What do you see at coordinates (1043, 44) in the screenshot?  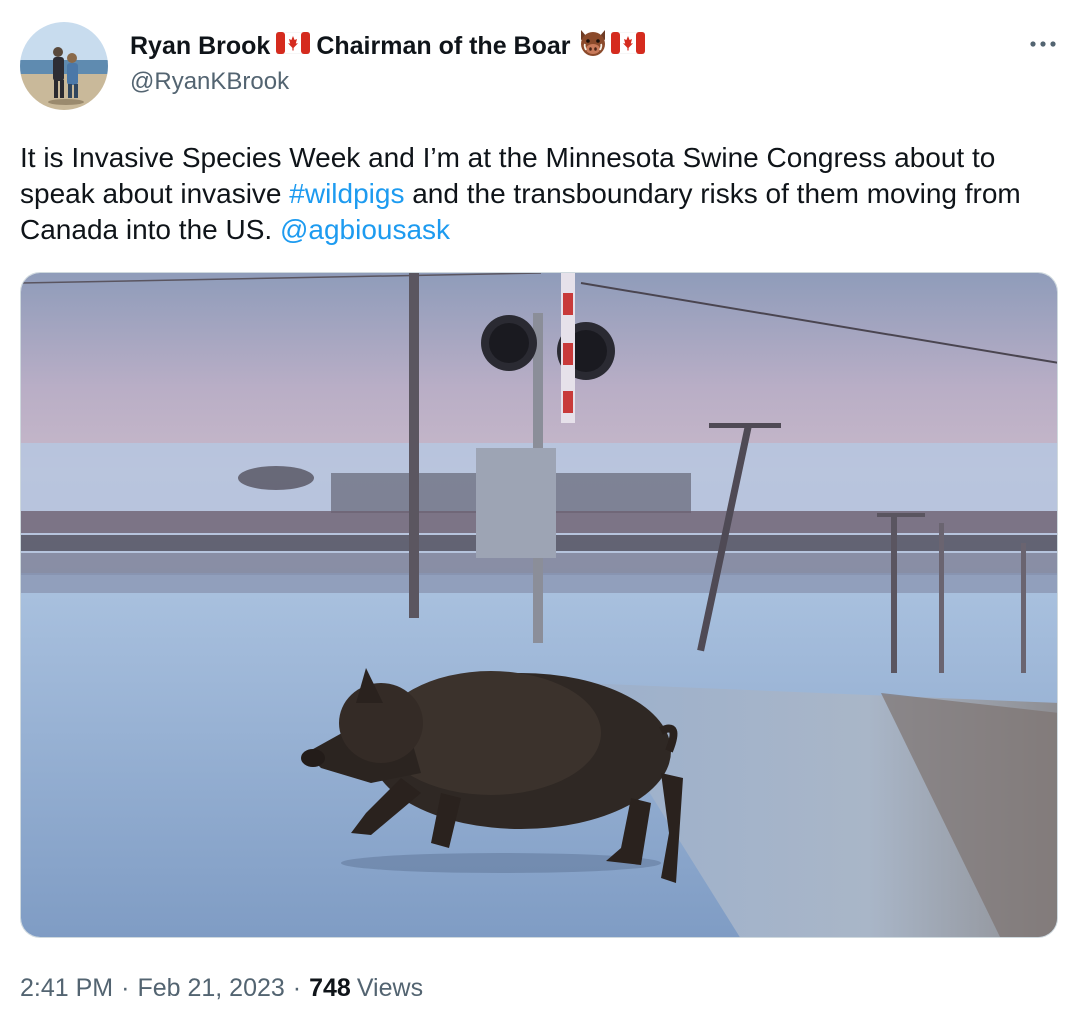 I see `more-options-icon` at bounding box center [1043, 44].